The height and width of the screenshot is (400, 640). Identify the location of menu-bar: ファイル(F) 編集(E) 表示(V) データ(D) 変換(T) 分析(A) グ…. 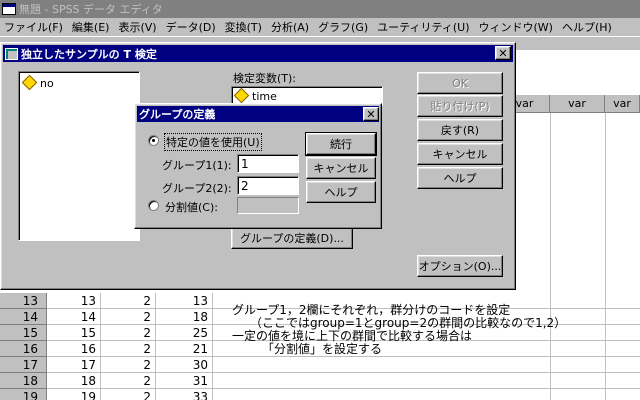
(320, 27).